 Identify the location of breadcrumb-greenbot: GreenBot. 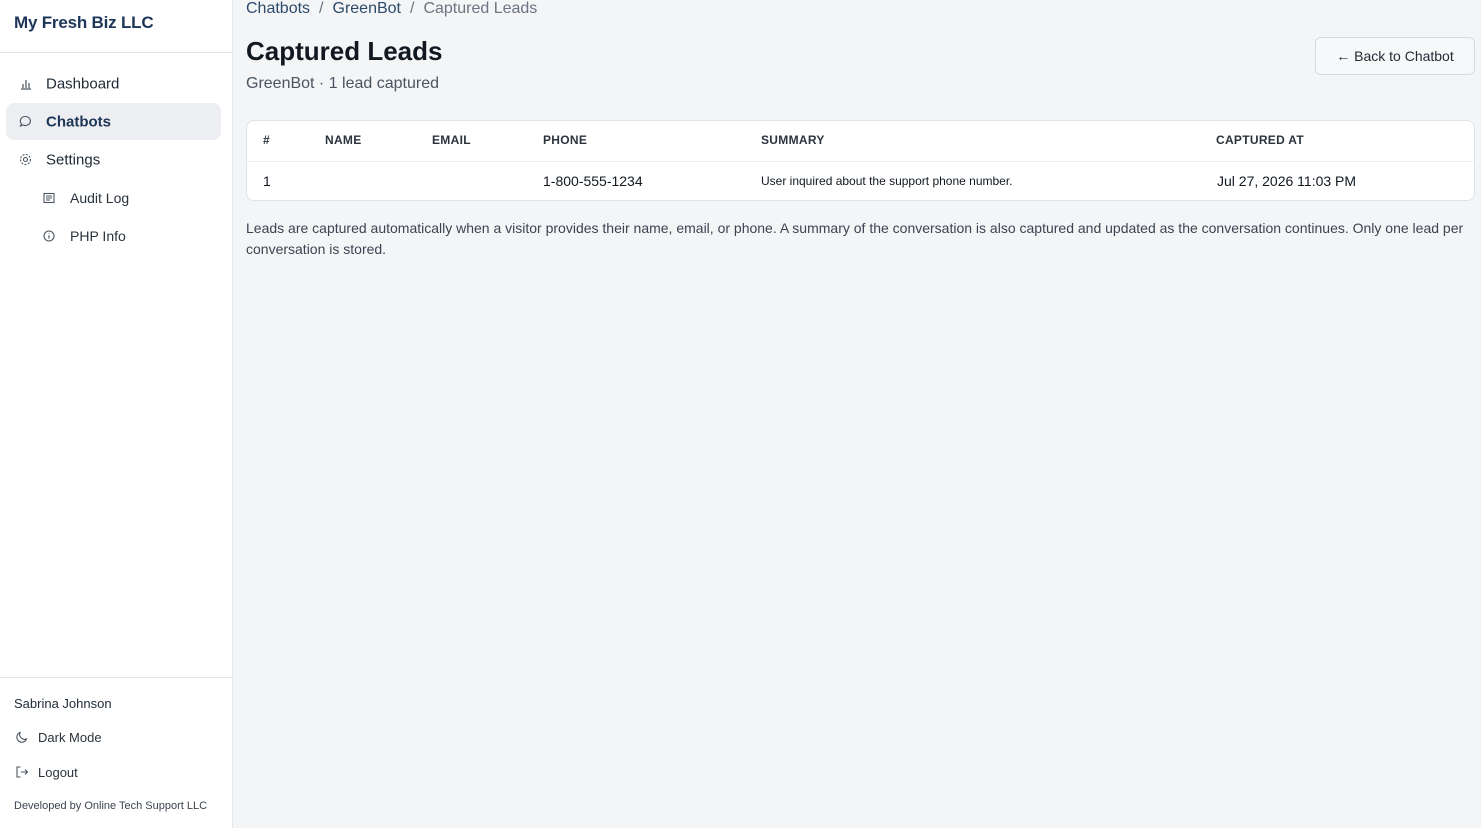
(367, 8).